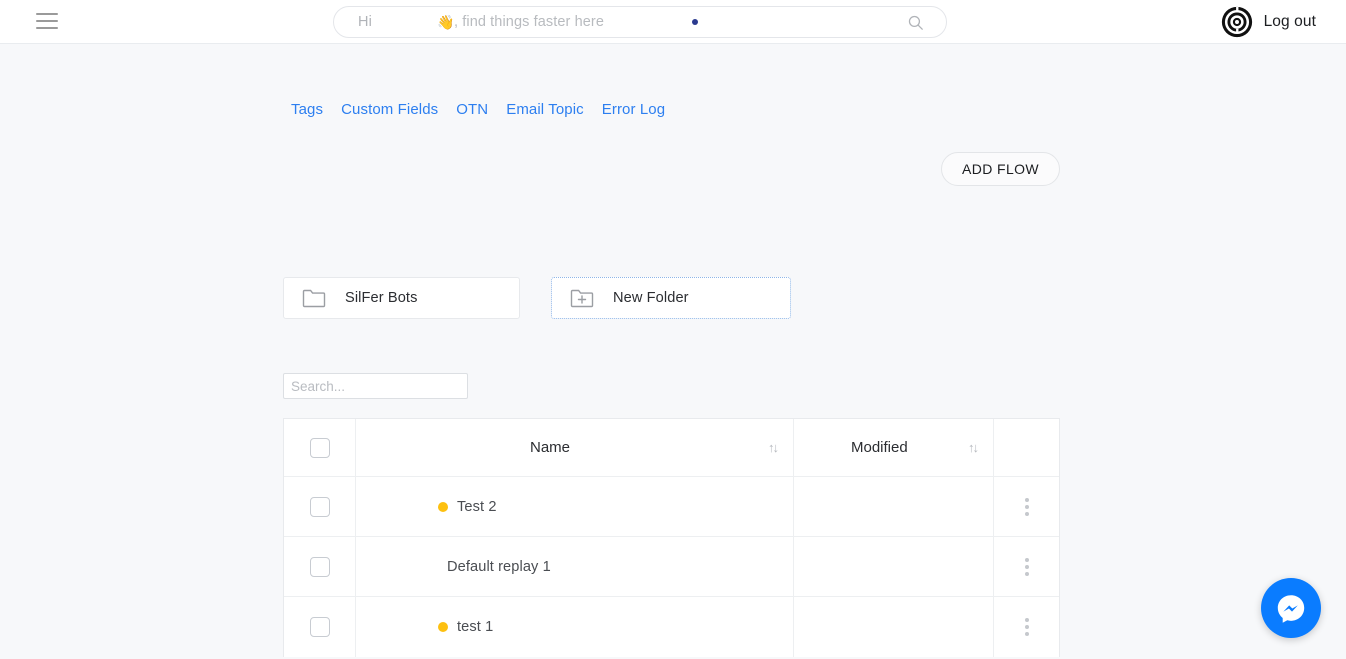 This screenshot has width=1346, height=659. What do you see at coordinates (1000, 169) in the screenshot?
I see `add-flow-button: ADD FLOW` at bounding box center [1000, 169].